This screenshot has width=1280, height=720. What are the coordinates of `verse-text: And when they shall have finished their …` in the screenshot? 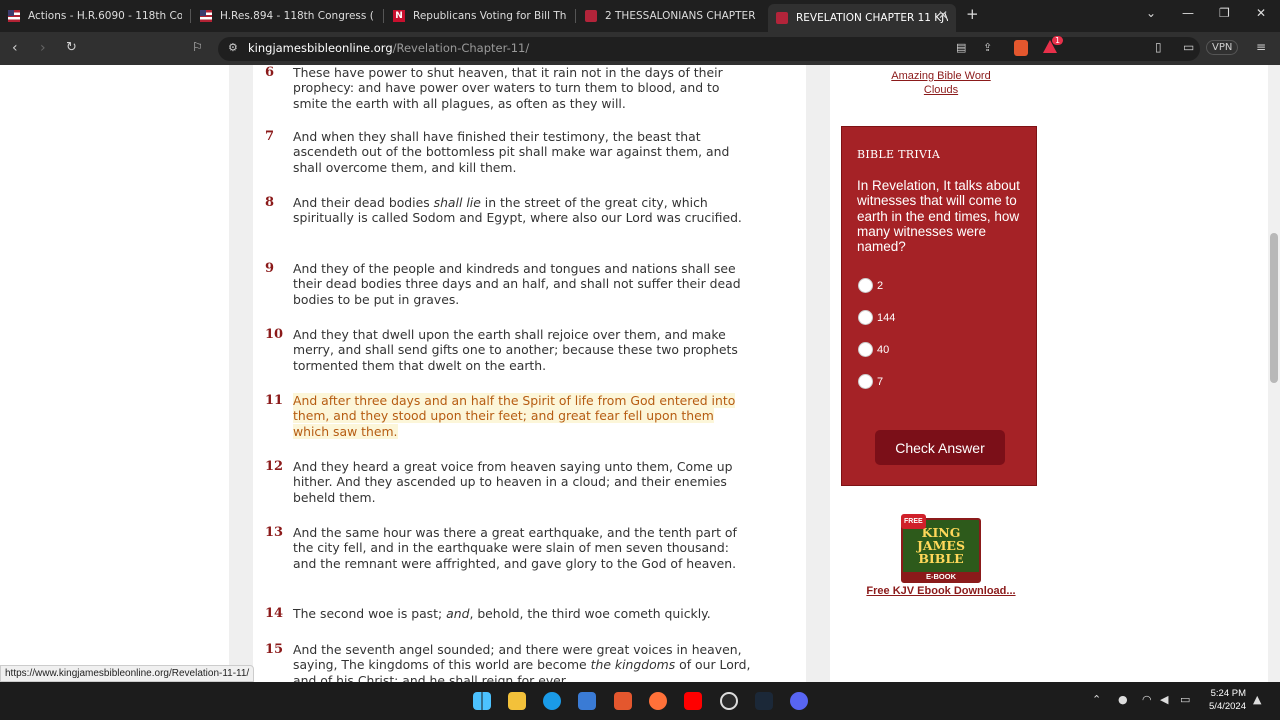 It's located at (511, 152).